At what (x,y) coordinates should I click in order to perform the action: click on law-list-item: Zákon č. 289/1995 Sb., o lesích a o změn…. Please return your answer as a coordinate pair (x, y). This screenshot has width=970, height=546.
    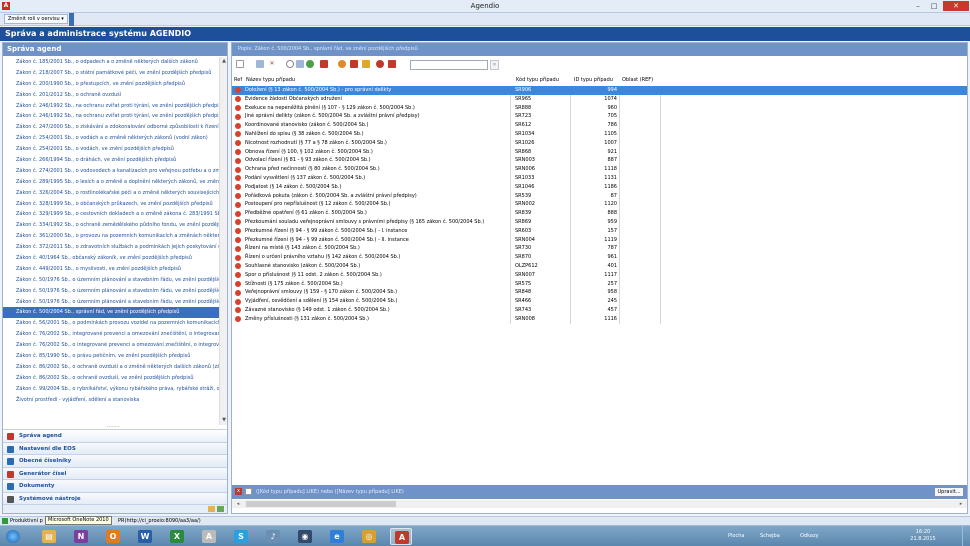
    Looking at the image, I should click on (111, 182).